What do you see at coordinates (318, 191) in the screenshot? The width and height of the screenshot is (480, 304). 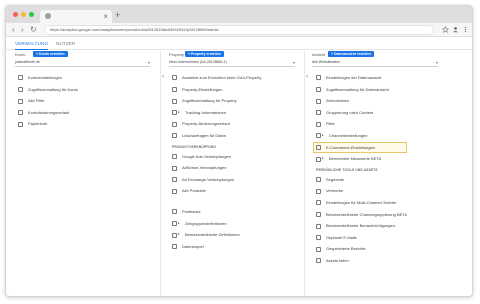 I see `note-icon` at bounding box center [318, 191].